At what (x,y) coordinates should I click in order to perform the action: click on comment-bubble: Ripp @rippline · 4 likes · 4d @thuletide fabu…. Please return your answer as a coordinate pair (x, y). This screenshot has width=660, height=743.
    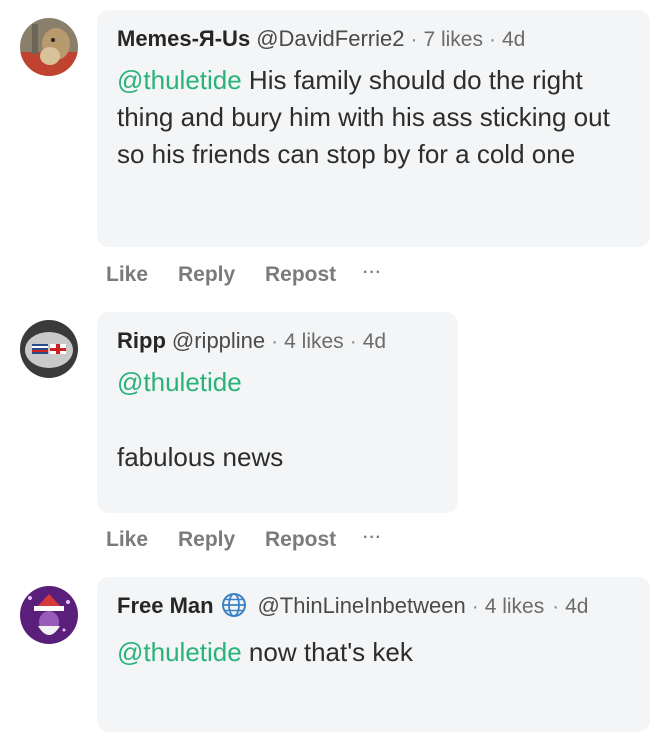
    Looking at the image, I should click on (277, 412).